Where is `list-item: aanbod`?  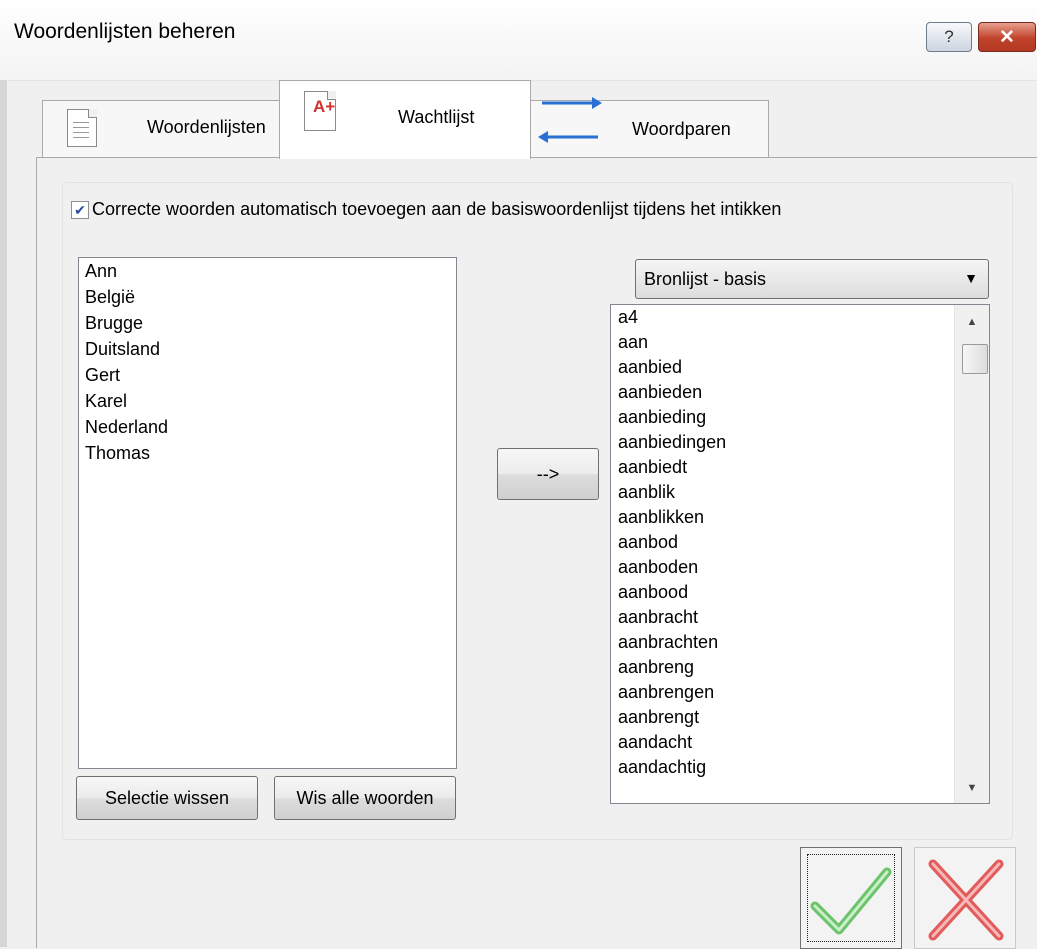 list-item: aanbod is located at coordinates (783, 542).